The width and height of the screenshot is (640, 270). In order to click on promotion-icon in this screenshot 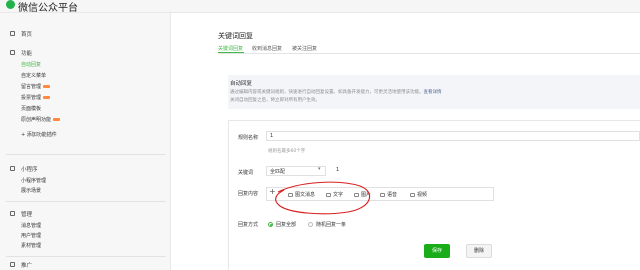, I will do `click(12, 264)`.